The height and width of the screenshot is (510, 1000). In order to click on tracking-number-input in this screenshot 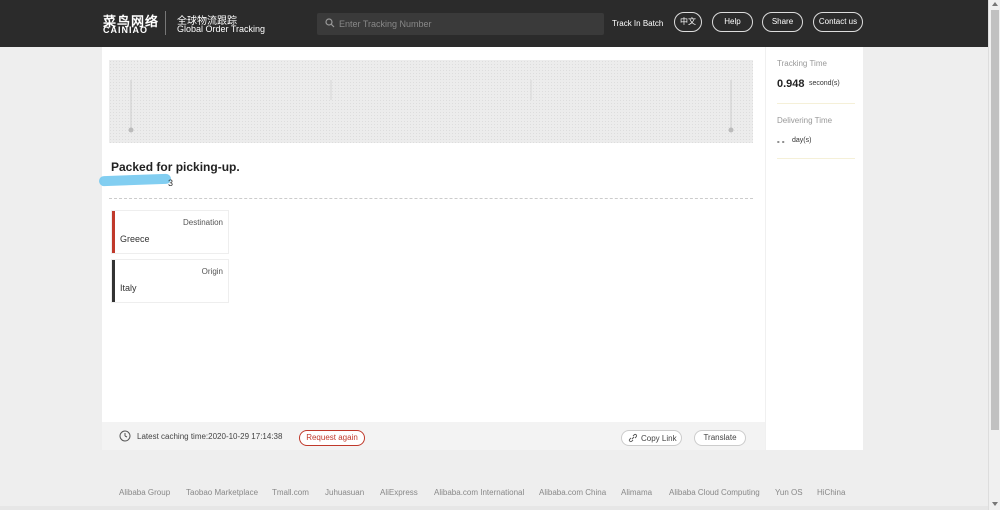, I will do `click(469, 24)`.